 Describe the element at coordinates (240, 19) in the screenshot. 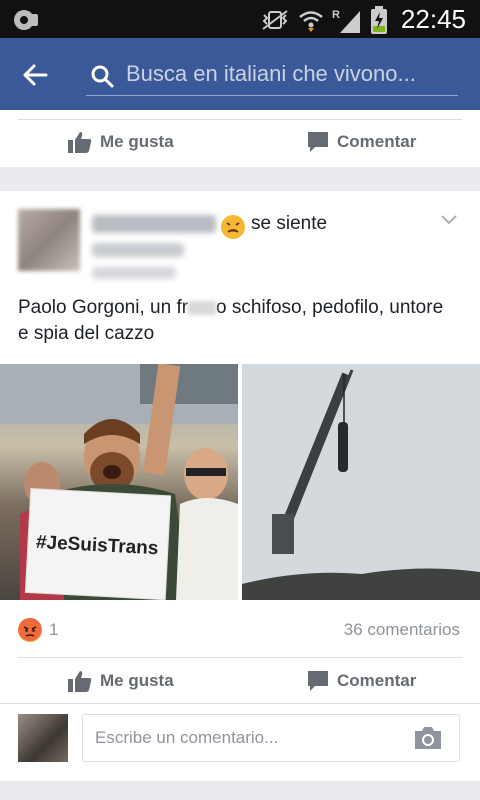

I see `status-bar: R 22:45` at that location.